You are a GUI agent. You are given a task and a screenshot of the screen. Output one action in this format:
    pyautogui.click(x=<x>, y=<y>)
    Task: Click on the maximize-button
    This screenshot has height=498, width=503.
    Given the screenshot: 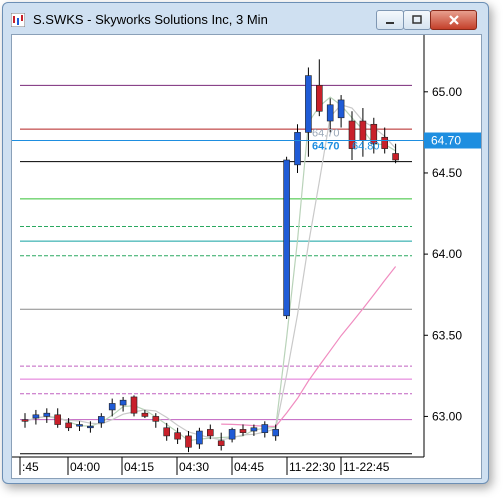 What is the action you would take?
    pyautogui.click(x=417, y=20)
    